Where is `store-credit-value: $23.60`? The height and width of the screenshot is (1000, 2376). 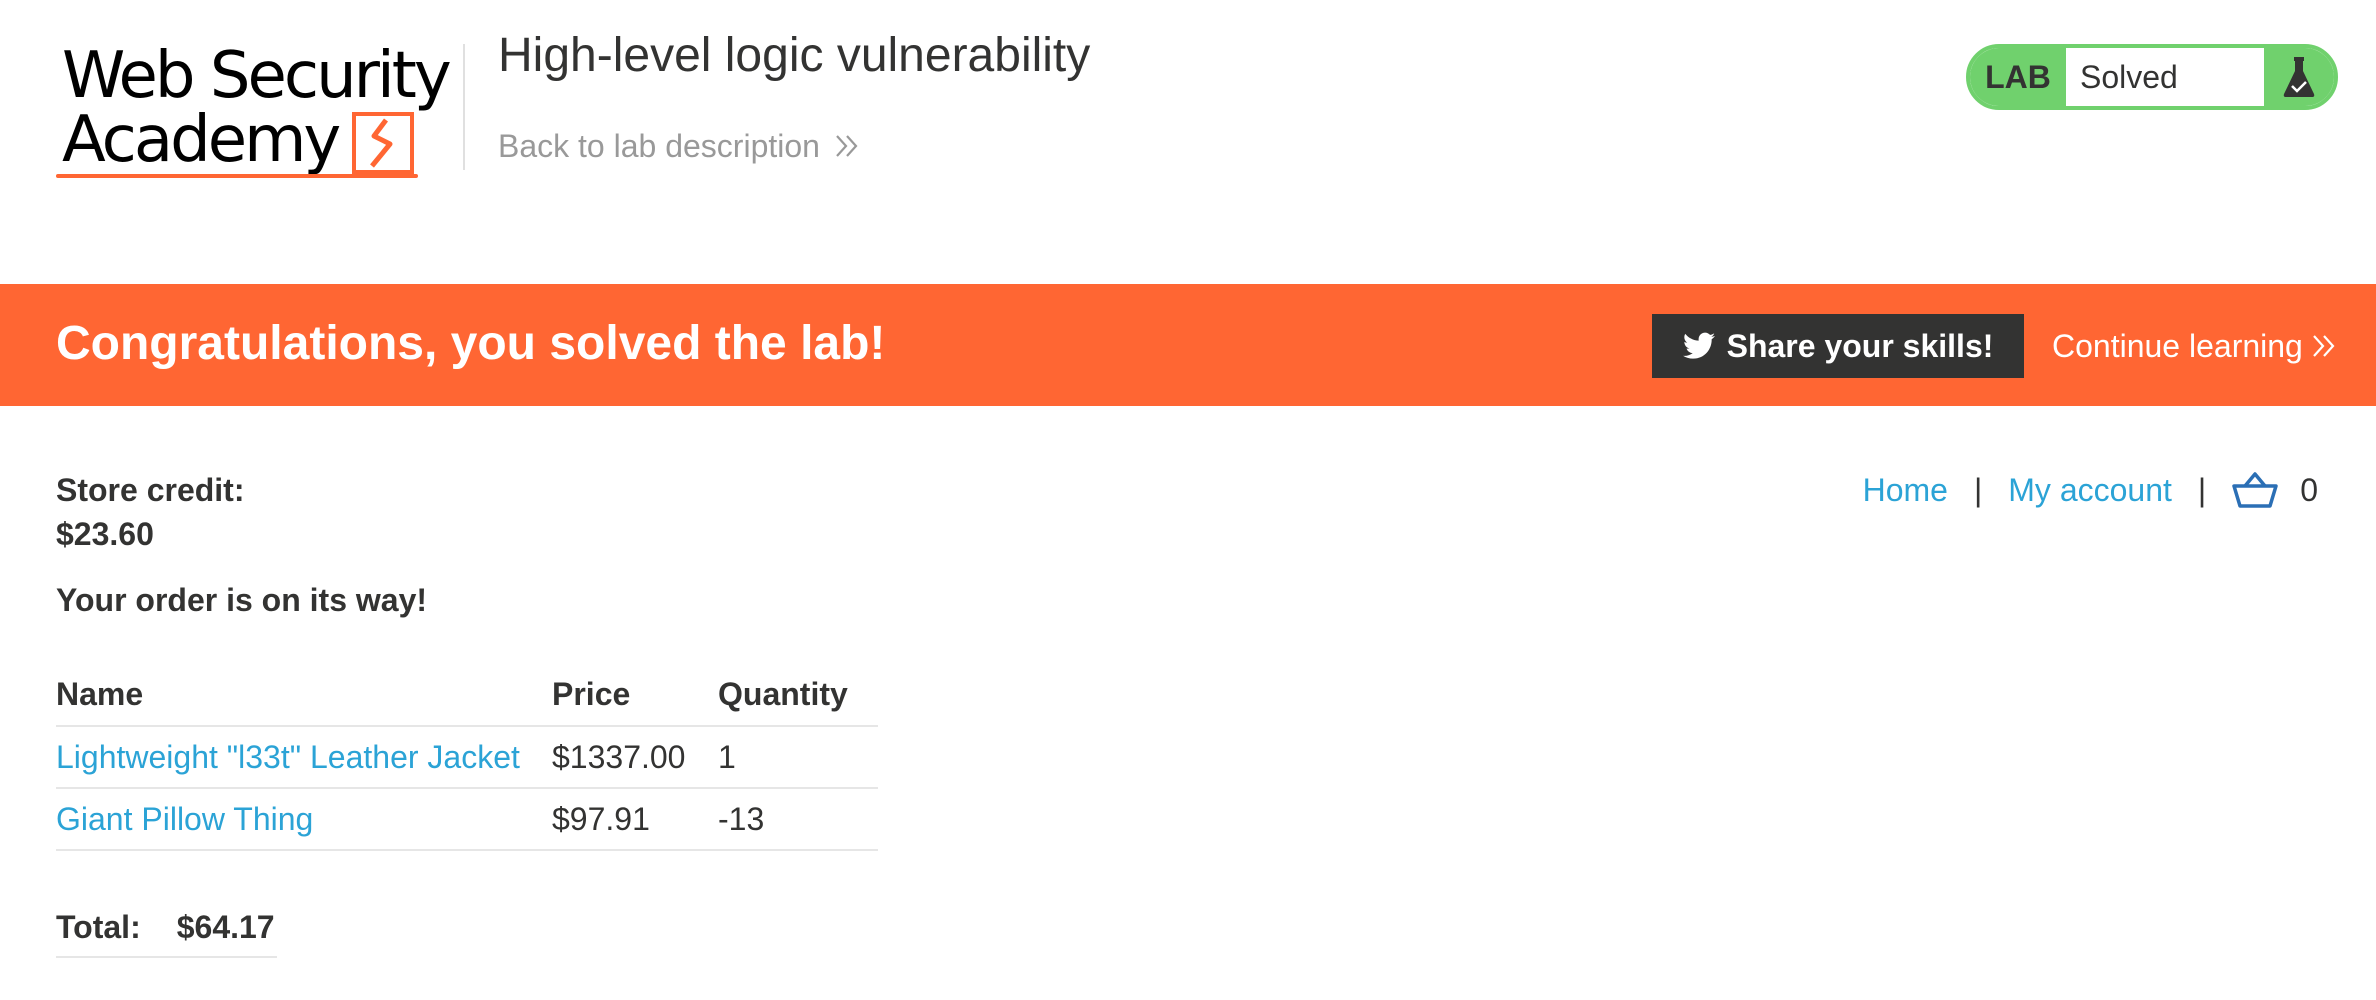 store-credit-value: $23.60 is located at coordinates (105, 534).